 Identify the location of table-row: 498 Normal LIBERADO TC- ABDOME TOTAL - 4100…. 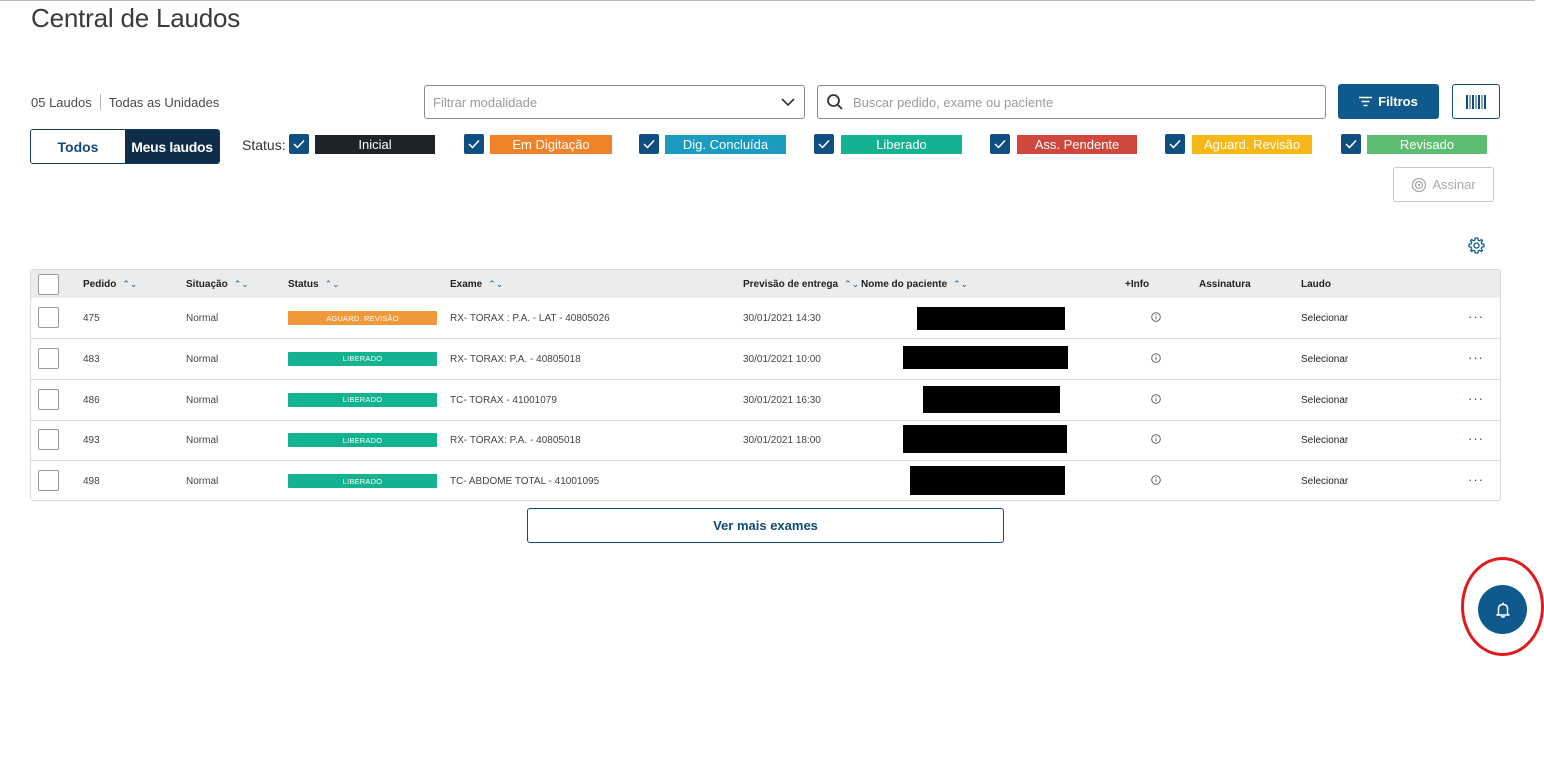
(765, 481).